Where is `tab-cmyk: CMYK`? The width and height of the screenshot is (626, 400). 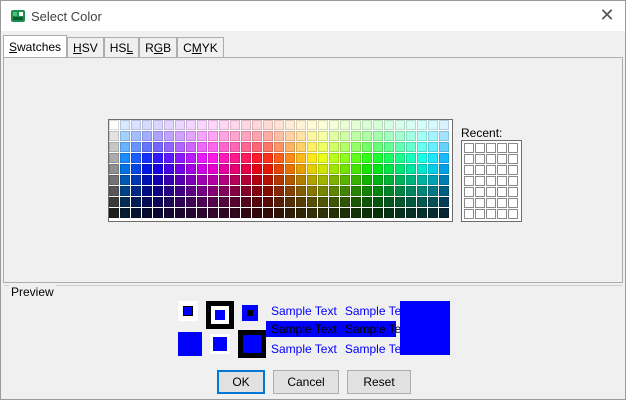 tab-cmyk: CMYK is located at coordinates (200, 47).